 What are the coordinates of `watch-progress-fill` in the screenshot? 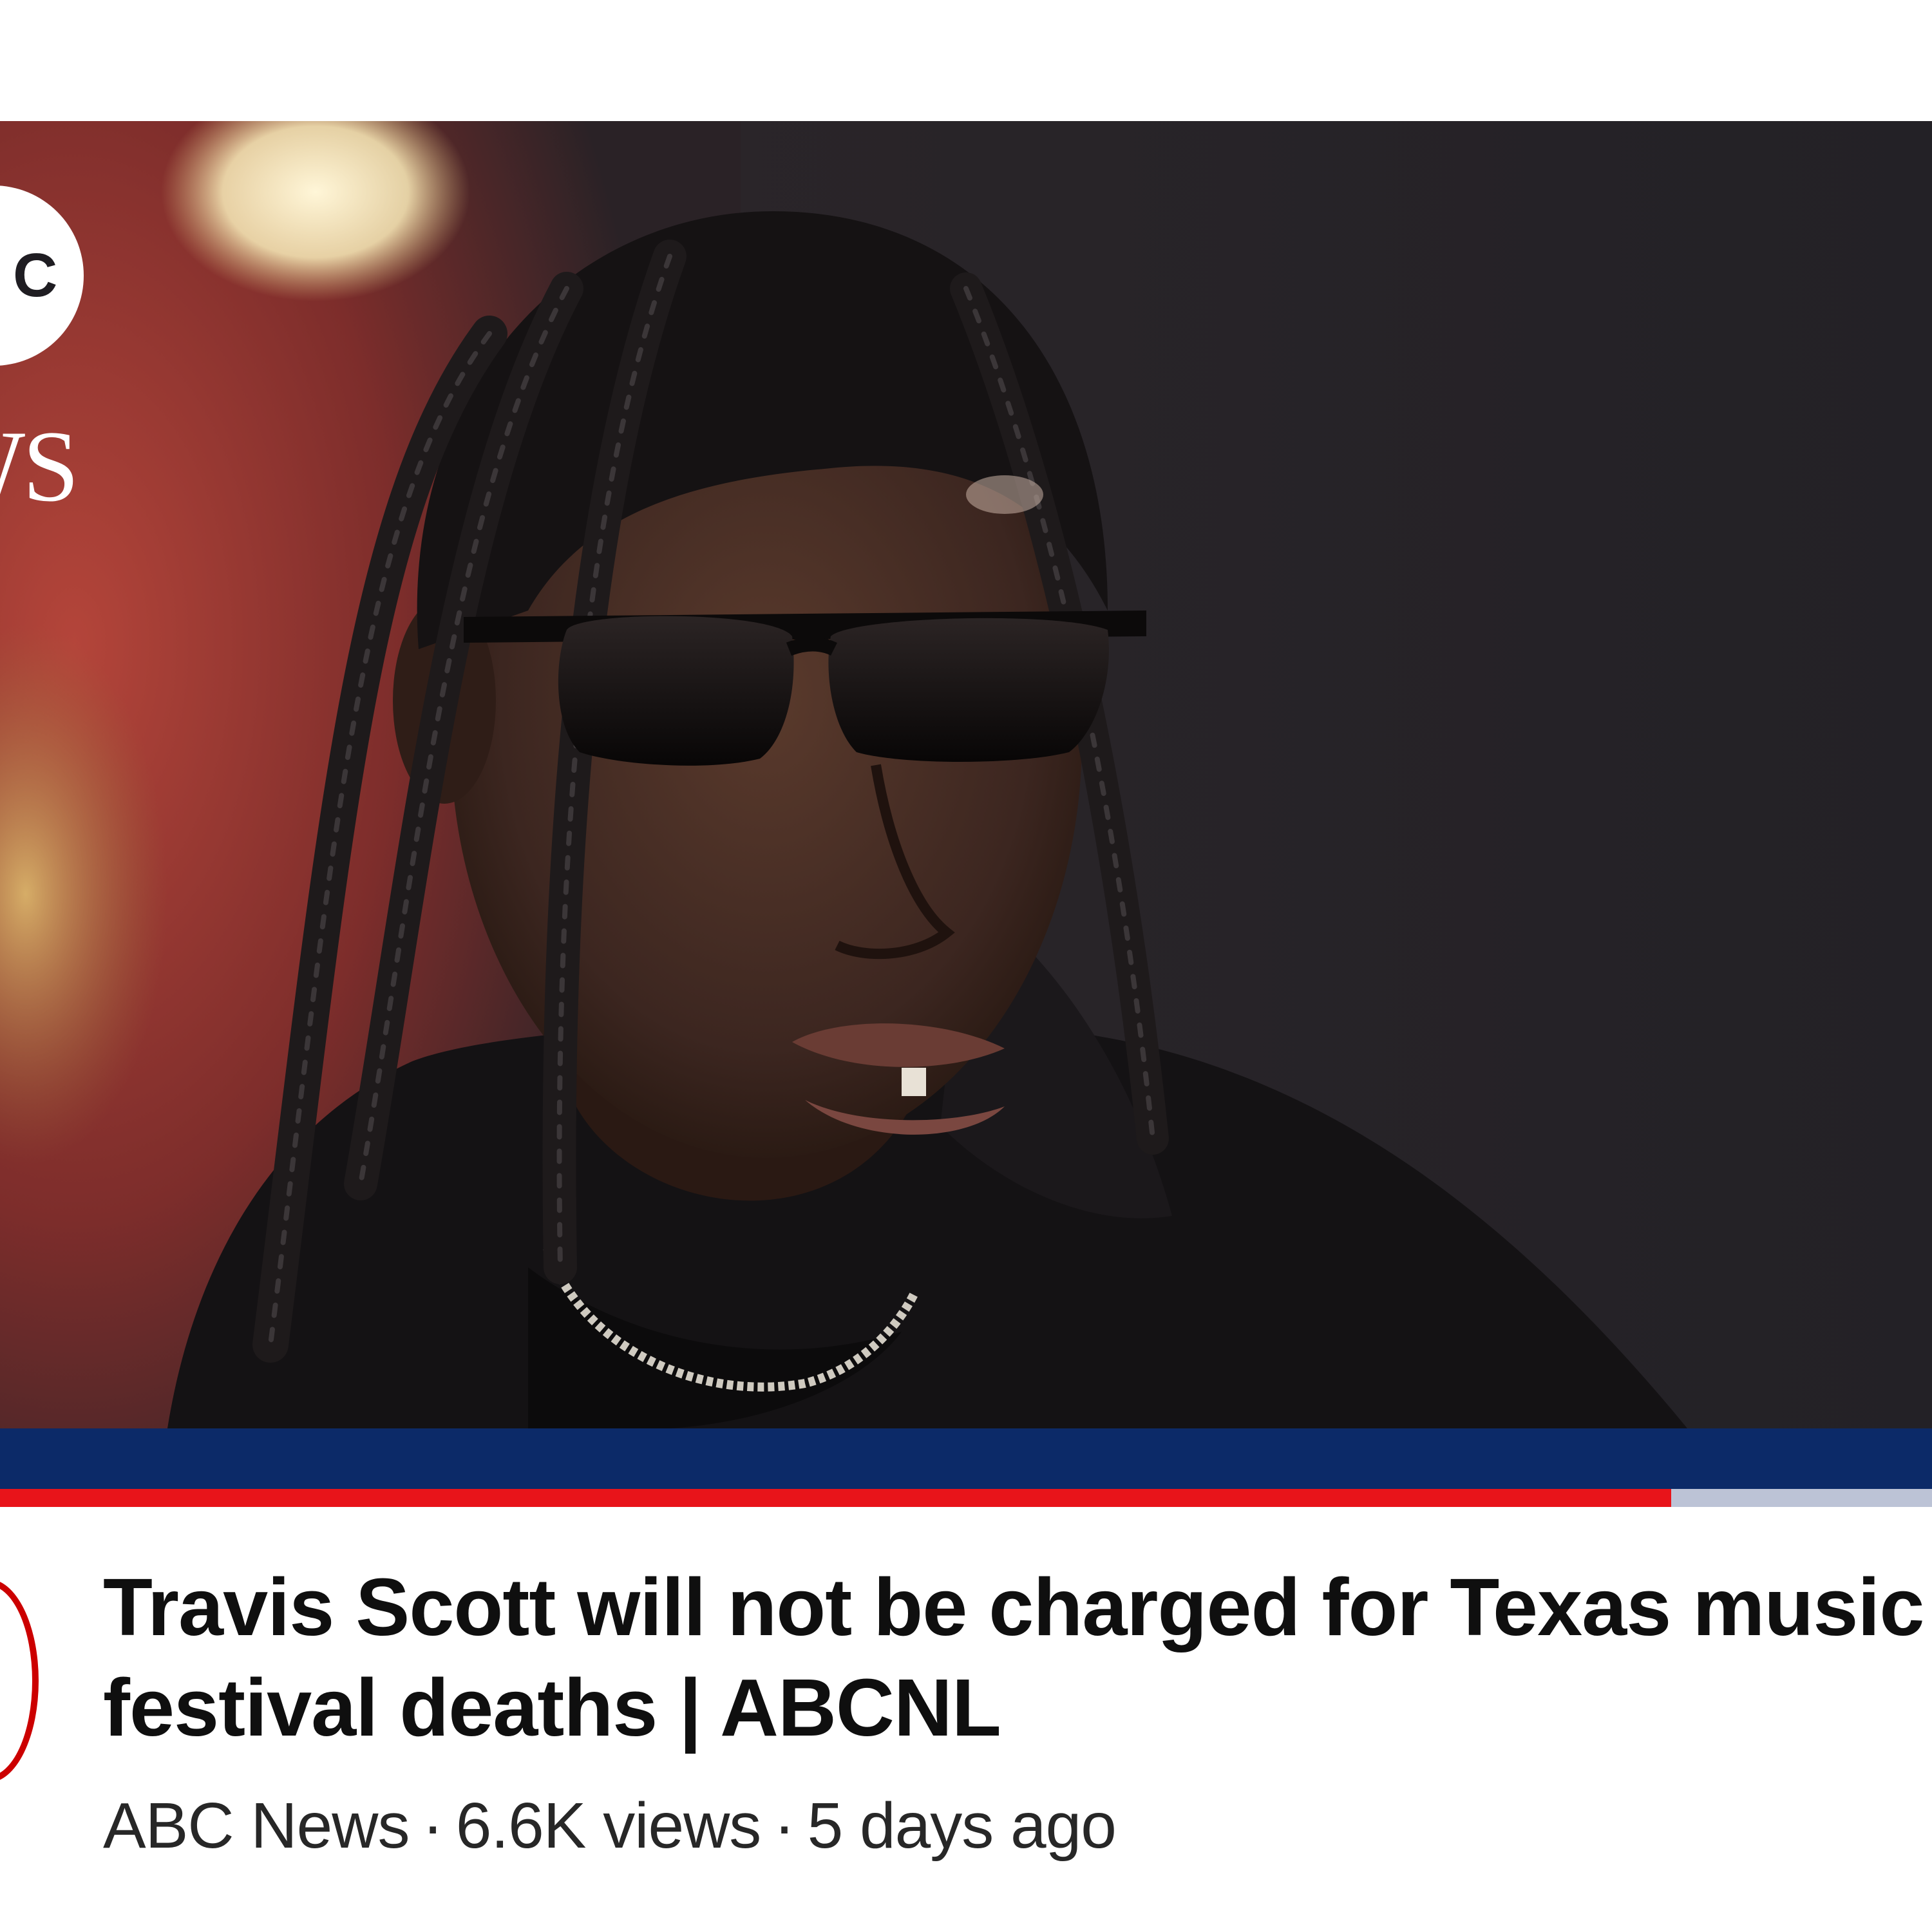 It's located at (836, 1498).